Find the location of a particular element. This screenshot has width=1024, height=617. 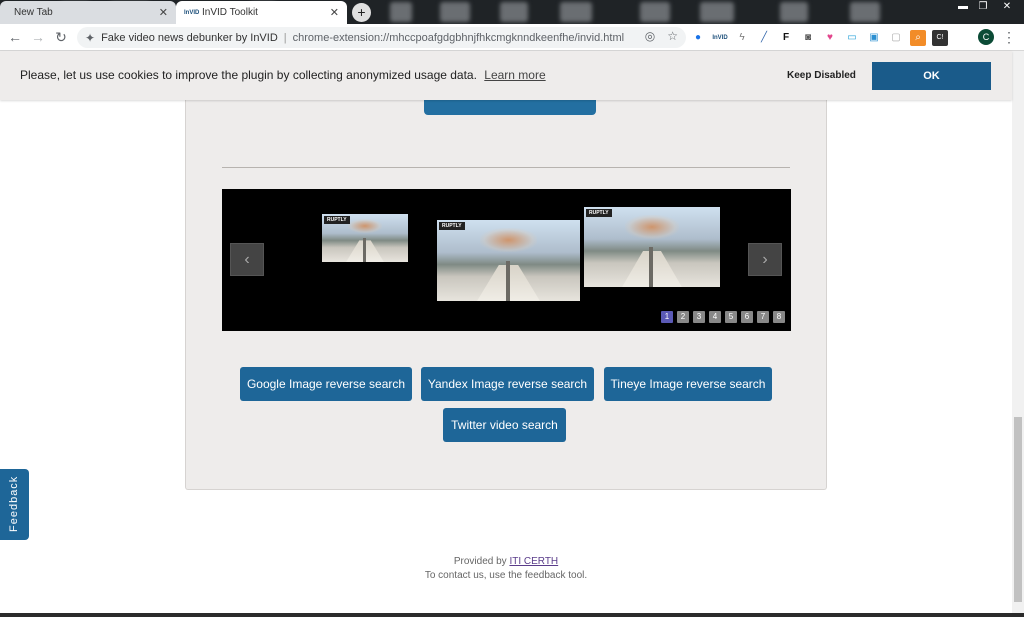

scrollbar-thumb is located at coordinates (1018, 509).